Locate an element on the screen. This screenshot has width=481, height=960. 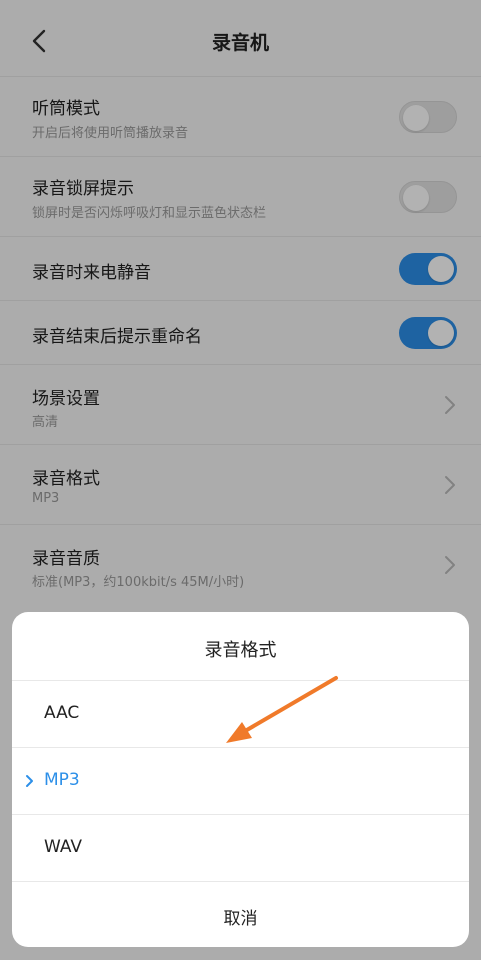
format-option-mp3: MP3 is located at coordinates (240, 780).